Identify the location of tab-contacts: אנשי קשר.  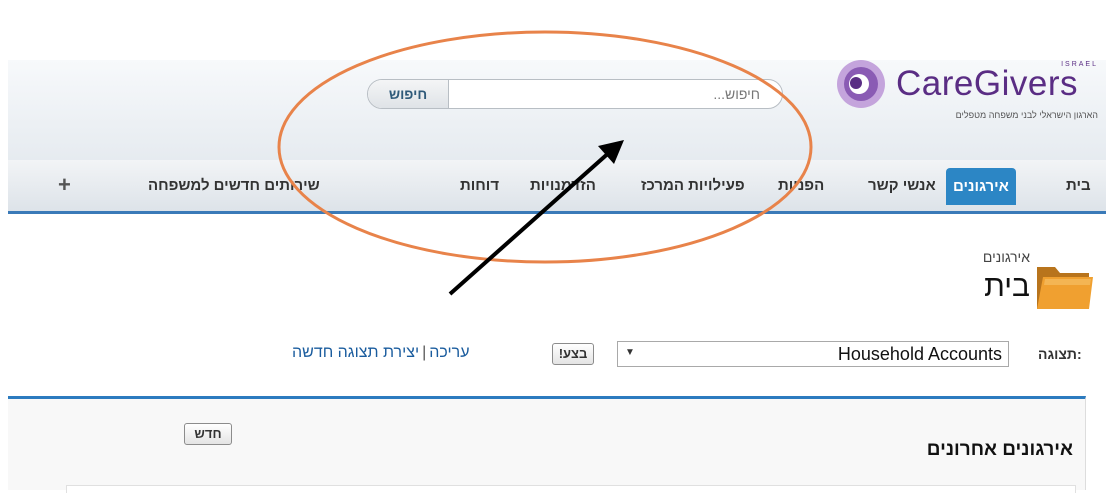
(902, 185).